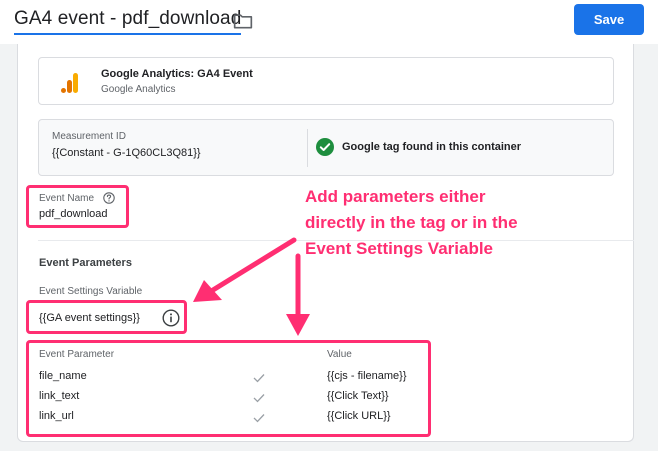  Describe the element at coordinates (128, 21) in the screenshot. I see `tag-name-title: GA4 event - pdf_download` at that location.